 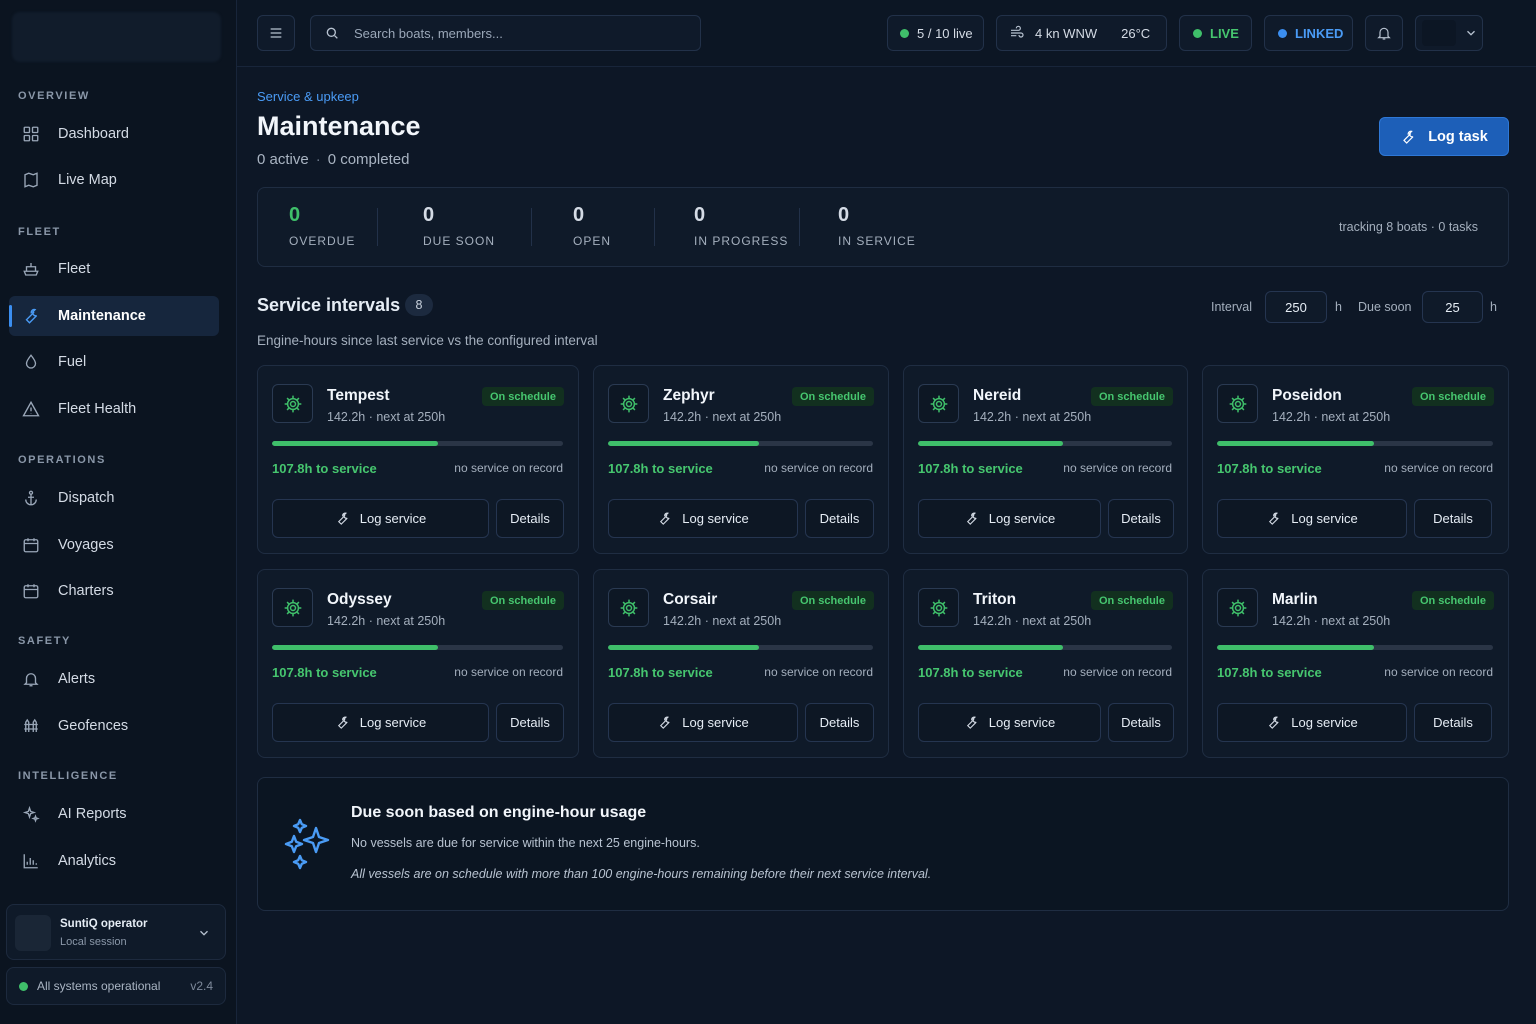 I want to click on sidebar-item-label: Fleet Health, so click(x=97, y=409).